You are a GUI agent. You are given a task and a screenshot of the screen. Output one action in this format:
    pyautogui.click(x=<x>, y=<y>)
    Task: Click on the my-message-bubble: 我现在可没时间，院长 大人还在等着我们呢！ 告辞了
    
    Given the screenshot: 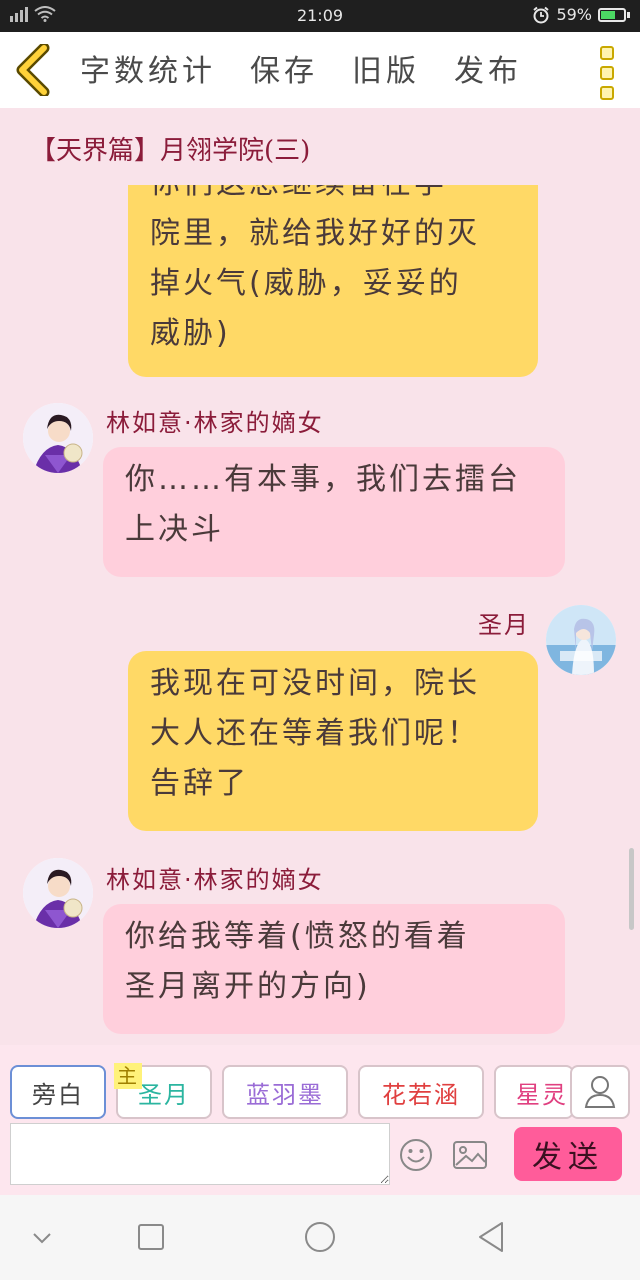 What is the action you would take?
    pyautogui.click(x=333, y=741)
    